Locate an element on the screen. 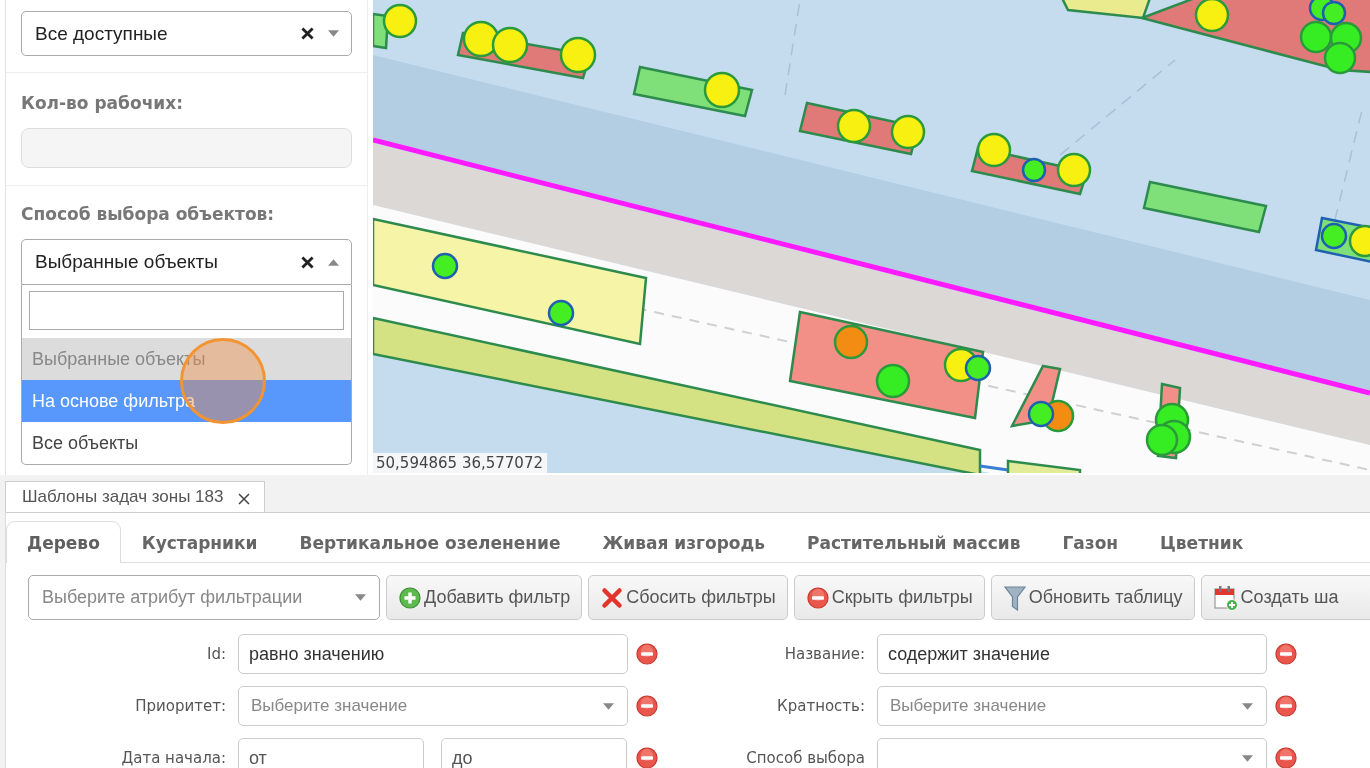  toolbar-button: Скрыть фильтры is located at coordinates (889, 597).